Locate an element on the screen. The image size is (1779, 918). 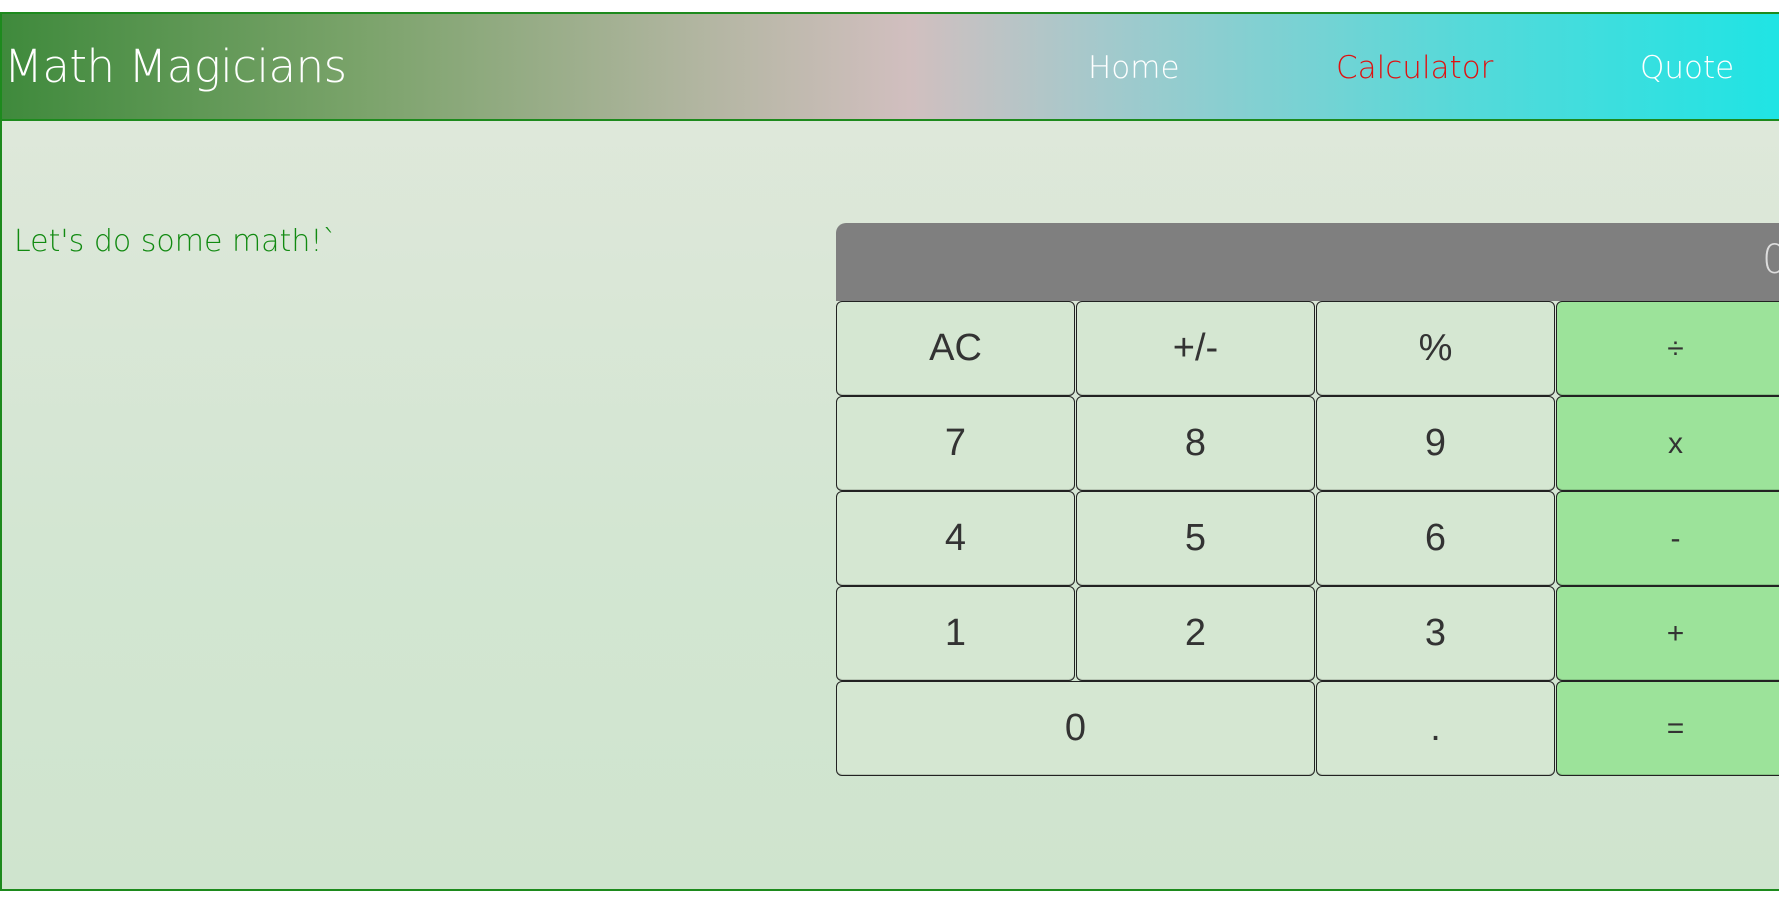
key-6-button: 6 is located at coordinates (1435, 538).